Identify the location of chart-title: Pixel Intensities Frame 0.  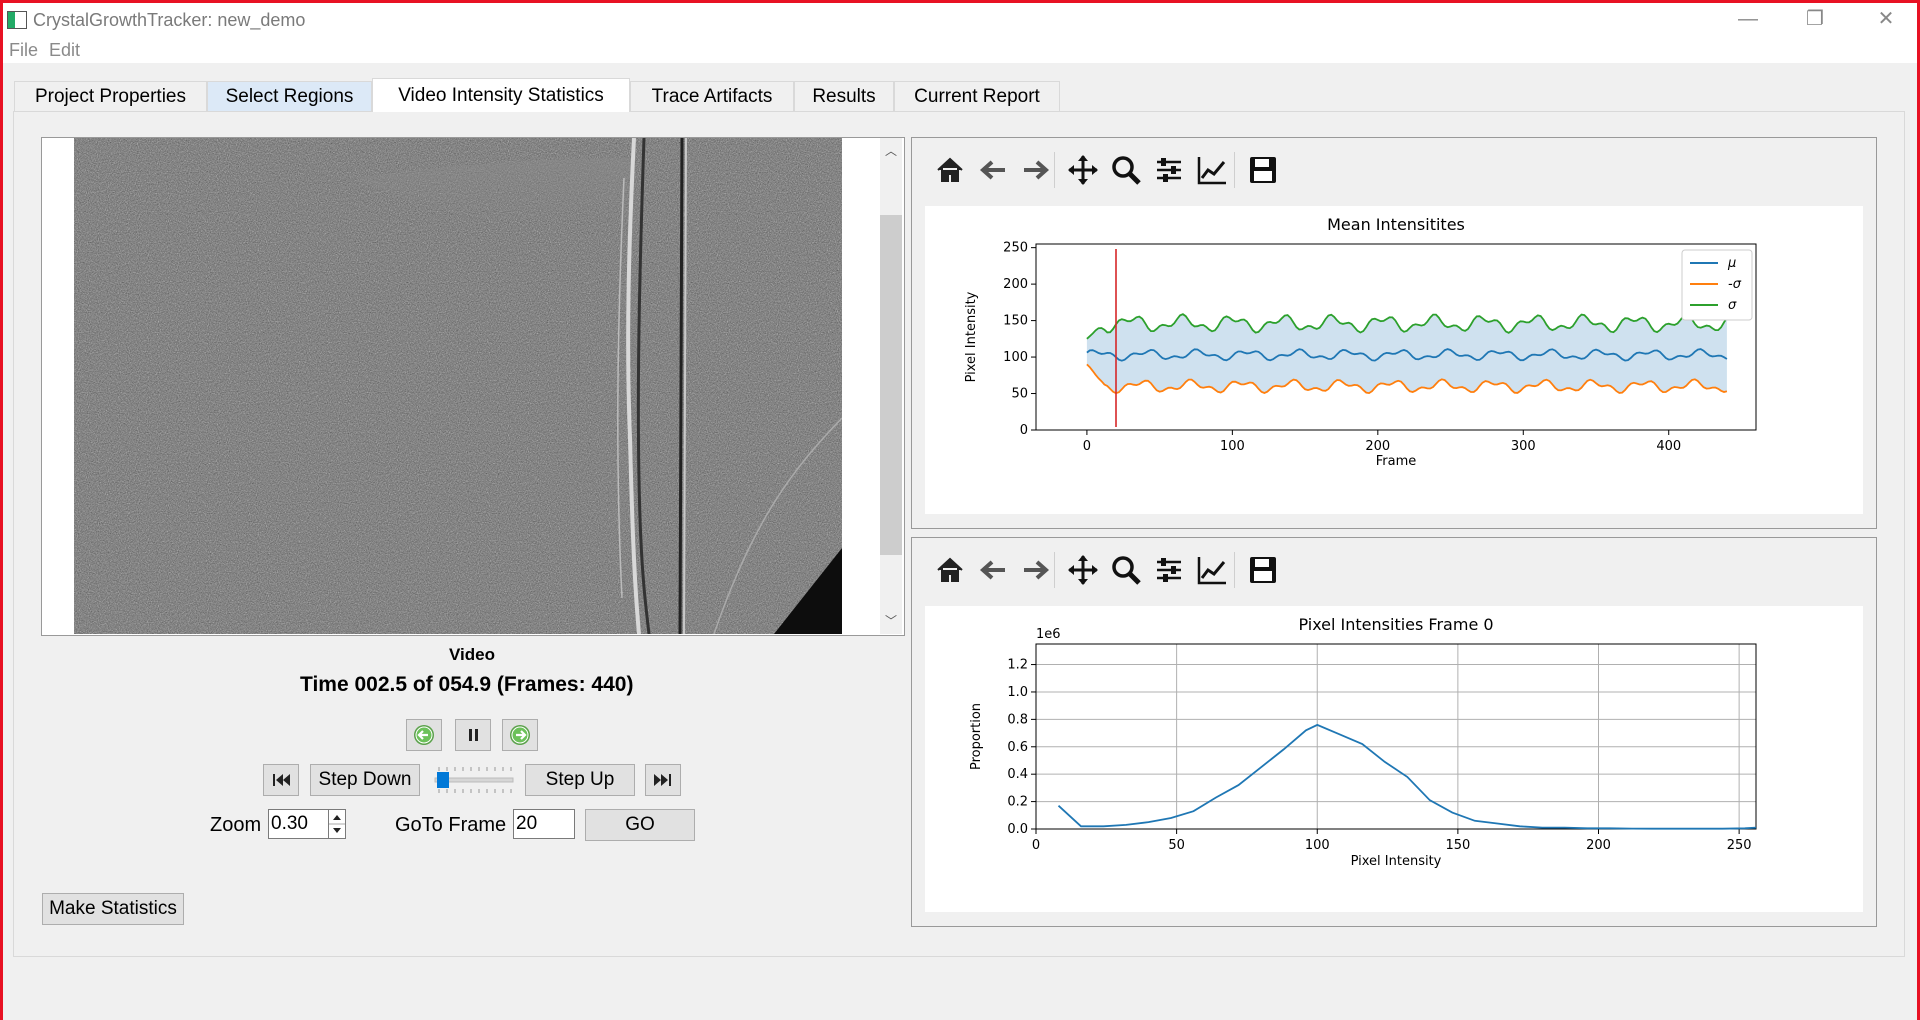
(1395, 624).